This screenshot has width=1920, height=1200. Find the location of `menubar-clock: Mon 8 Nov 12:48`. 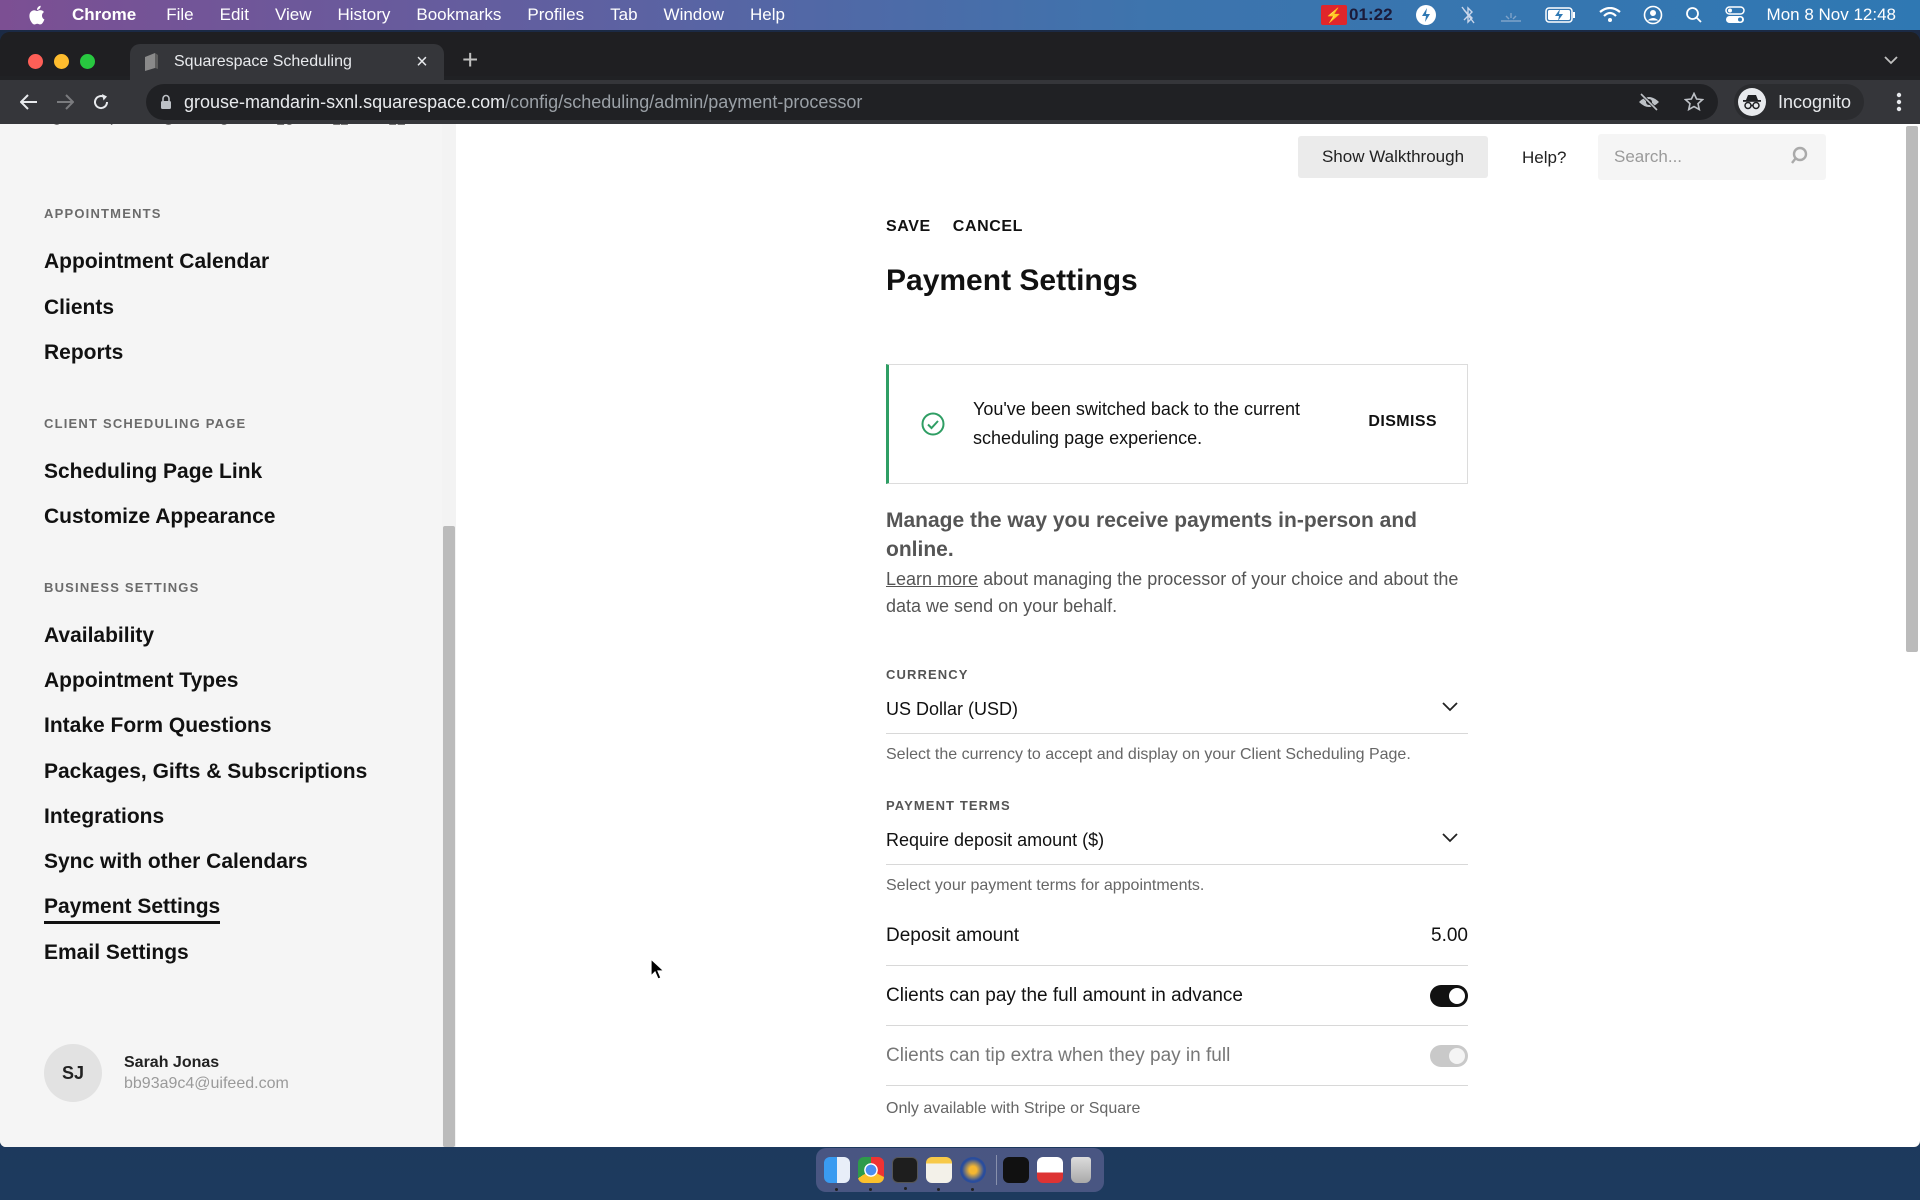

menubar-clock: Mon 8 Nov 12:48 is located at coordinates (1831, 15).